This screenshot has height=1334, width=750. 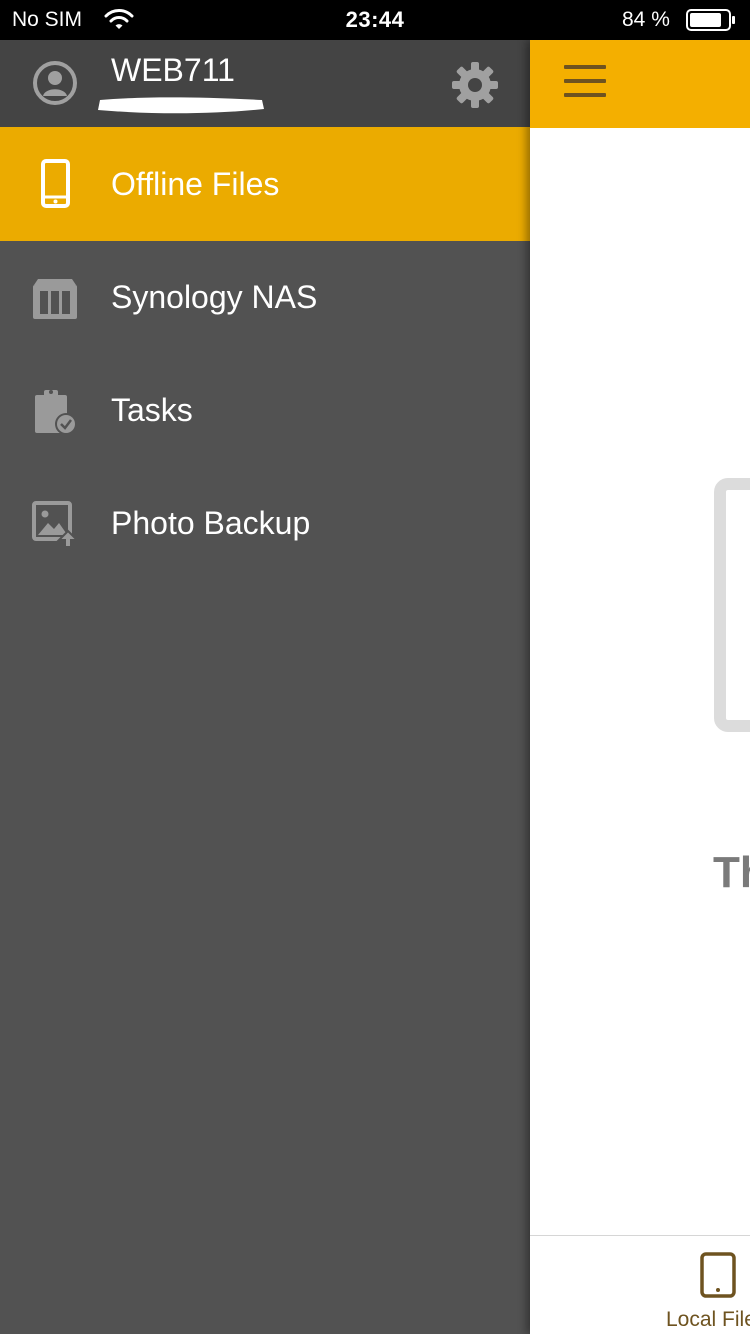 I want to click on clipboard-check-icon, so click(x=56, y=412).